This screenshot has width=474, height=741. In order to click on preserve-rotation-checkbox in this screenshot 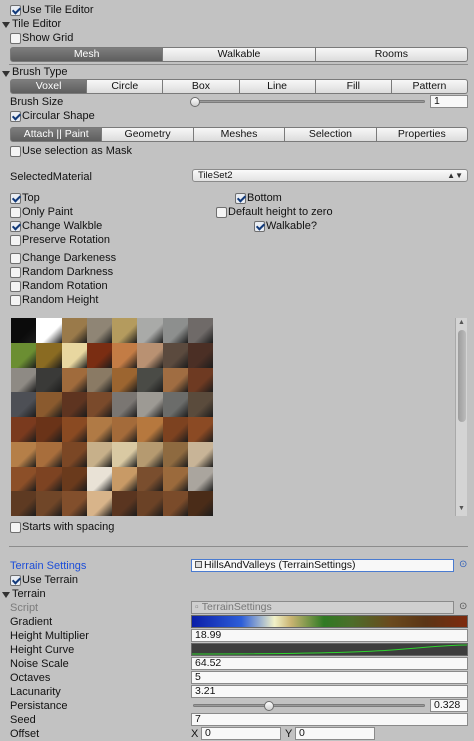, I will do `click(15, 240)`.